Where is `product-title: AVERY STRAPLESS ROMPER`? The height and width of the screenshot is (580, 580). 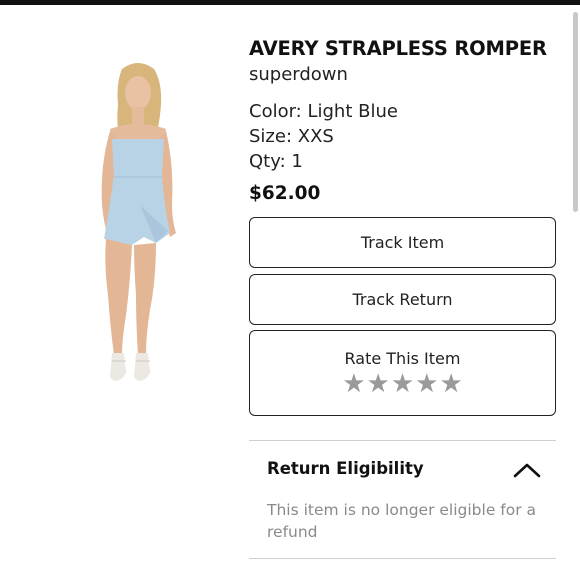 product-title: AVERY STRAPLESS ROMPER is located at coordinates (404, 49).